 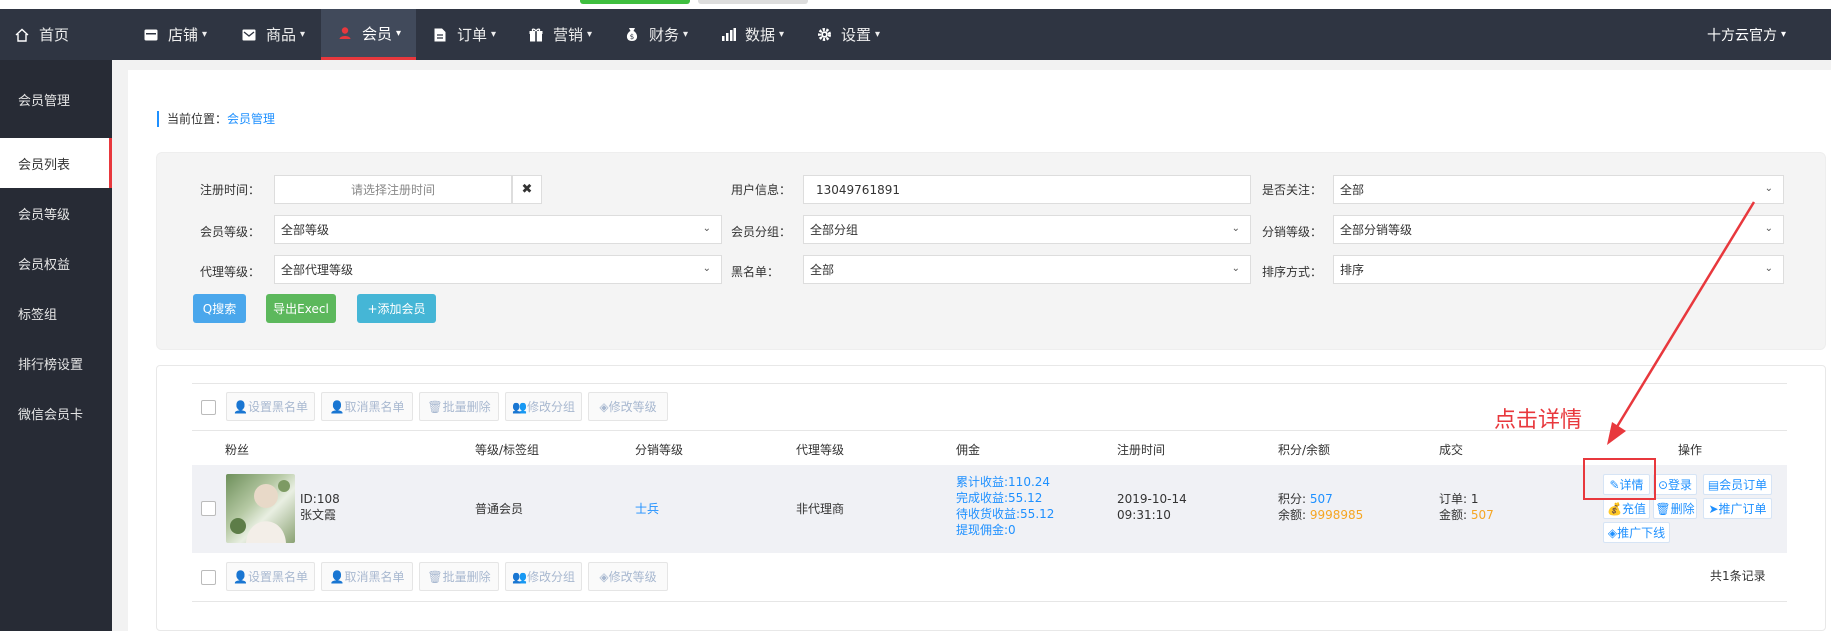 What do you see at coordinates (632, 35) in the screenshot?
I see `moneybag-icon: $` at bounding box center [632, 35].